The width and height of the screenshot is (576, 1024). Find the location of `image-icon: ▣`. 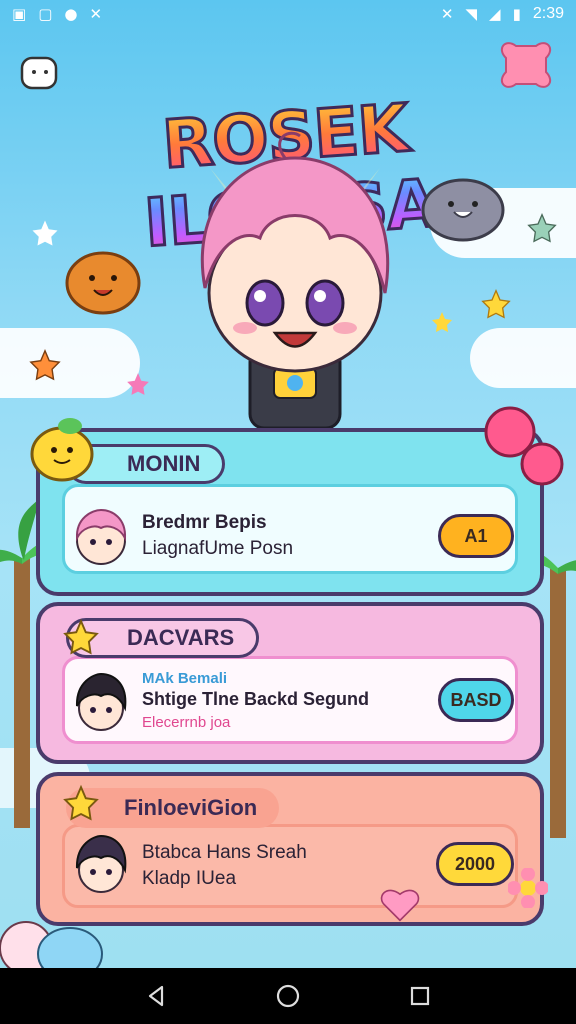

image-icon: ▣ is located at coordinates (19, 13).